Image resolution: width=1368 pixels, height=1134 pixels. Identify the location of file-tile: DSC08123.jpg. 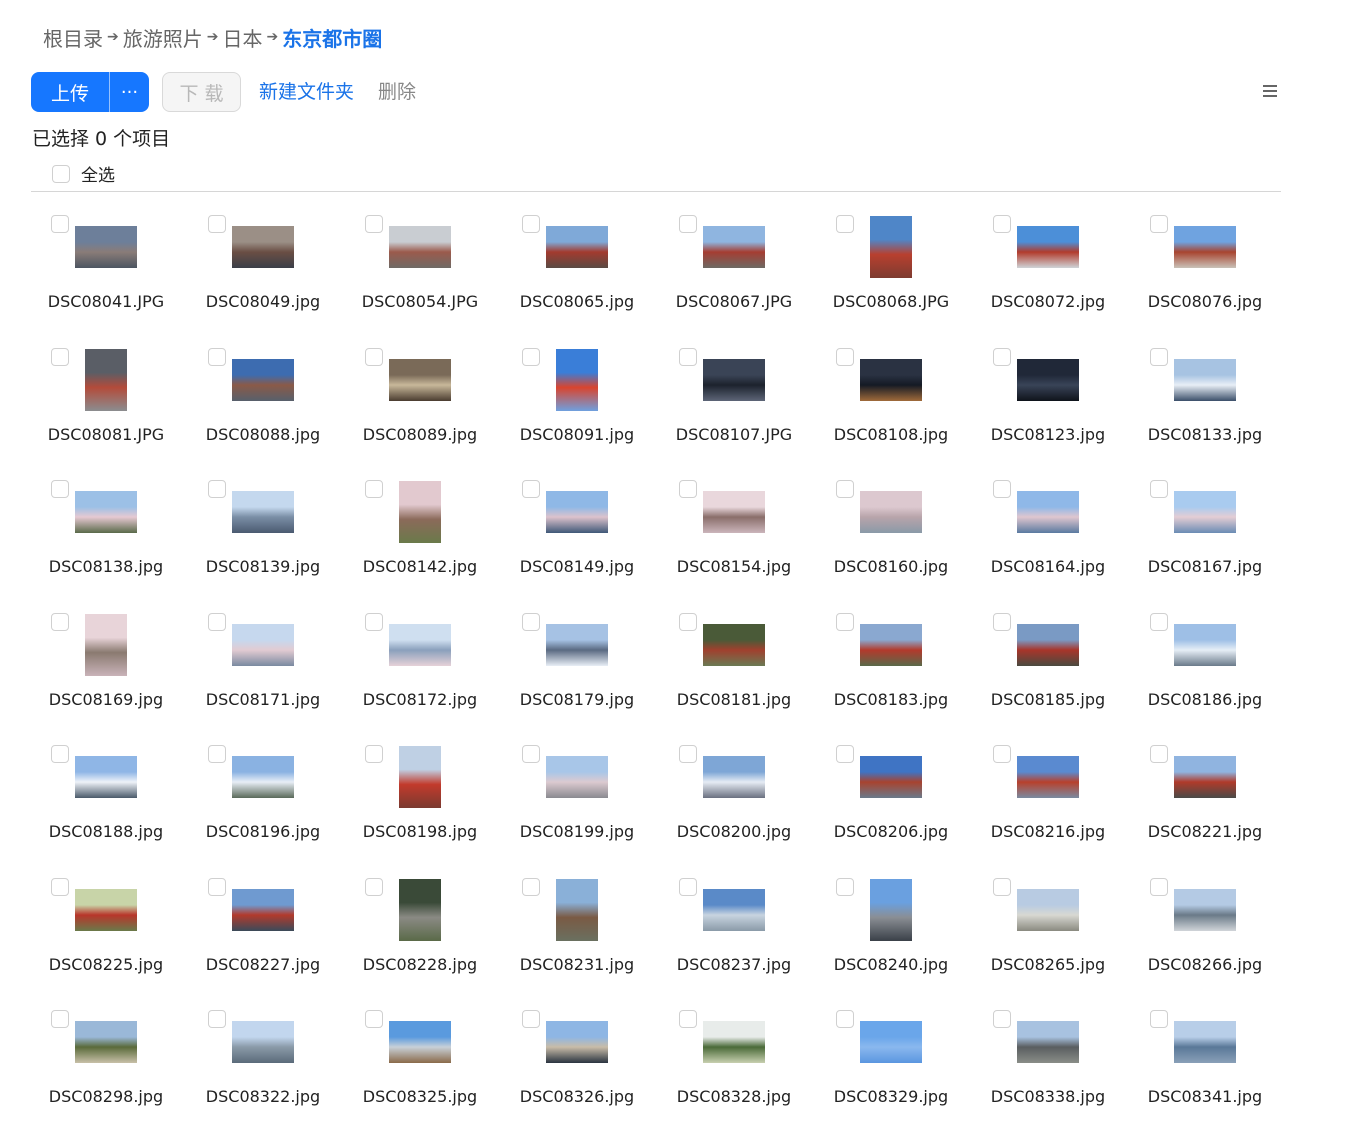
(1051, 399).